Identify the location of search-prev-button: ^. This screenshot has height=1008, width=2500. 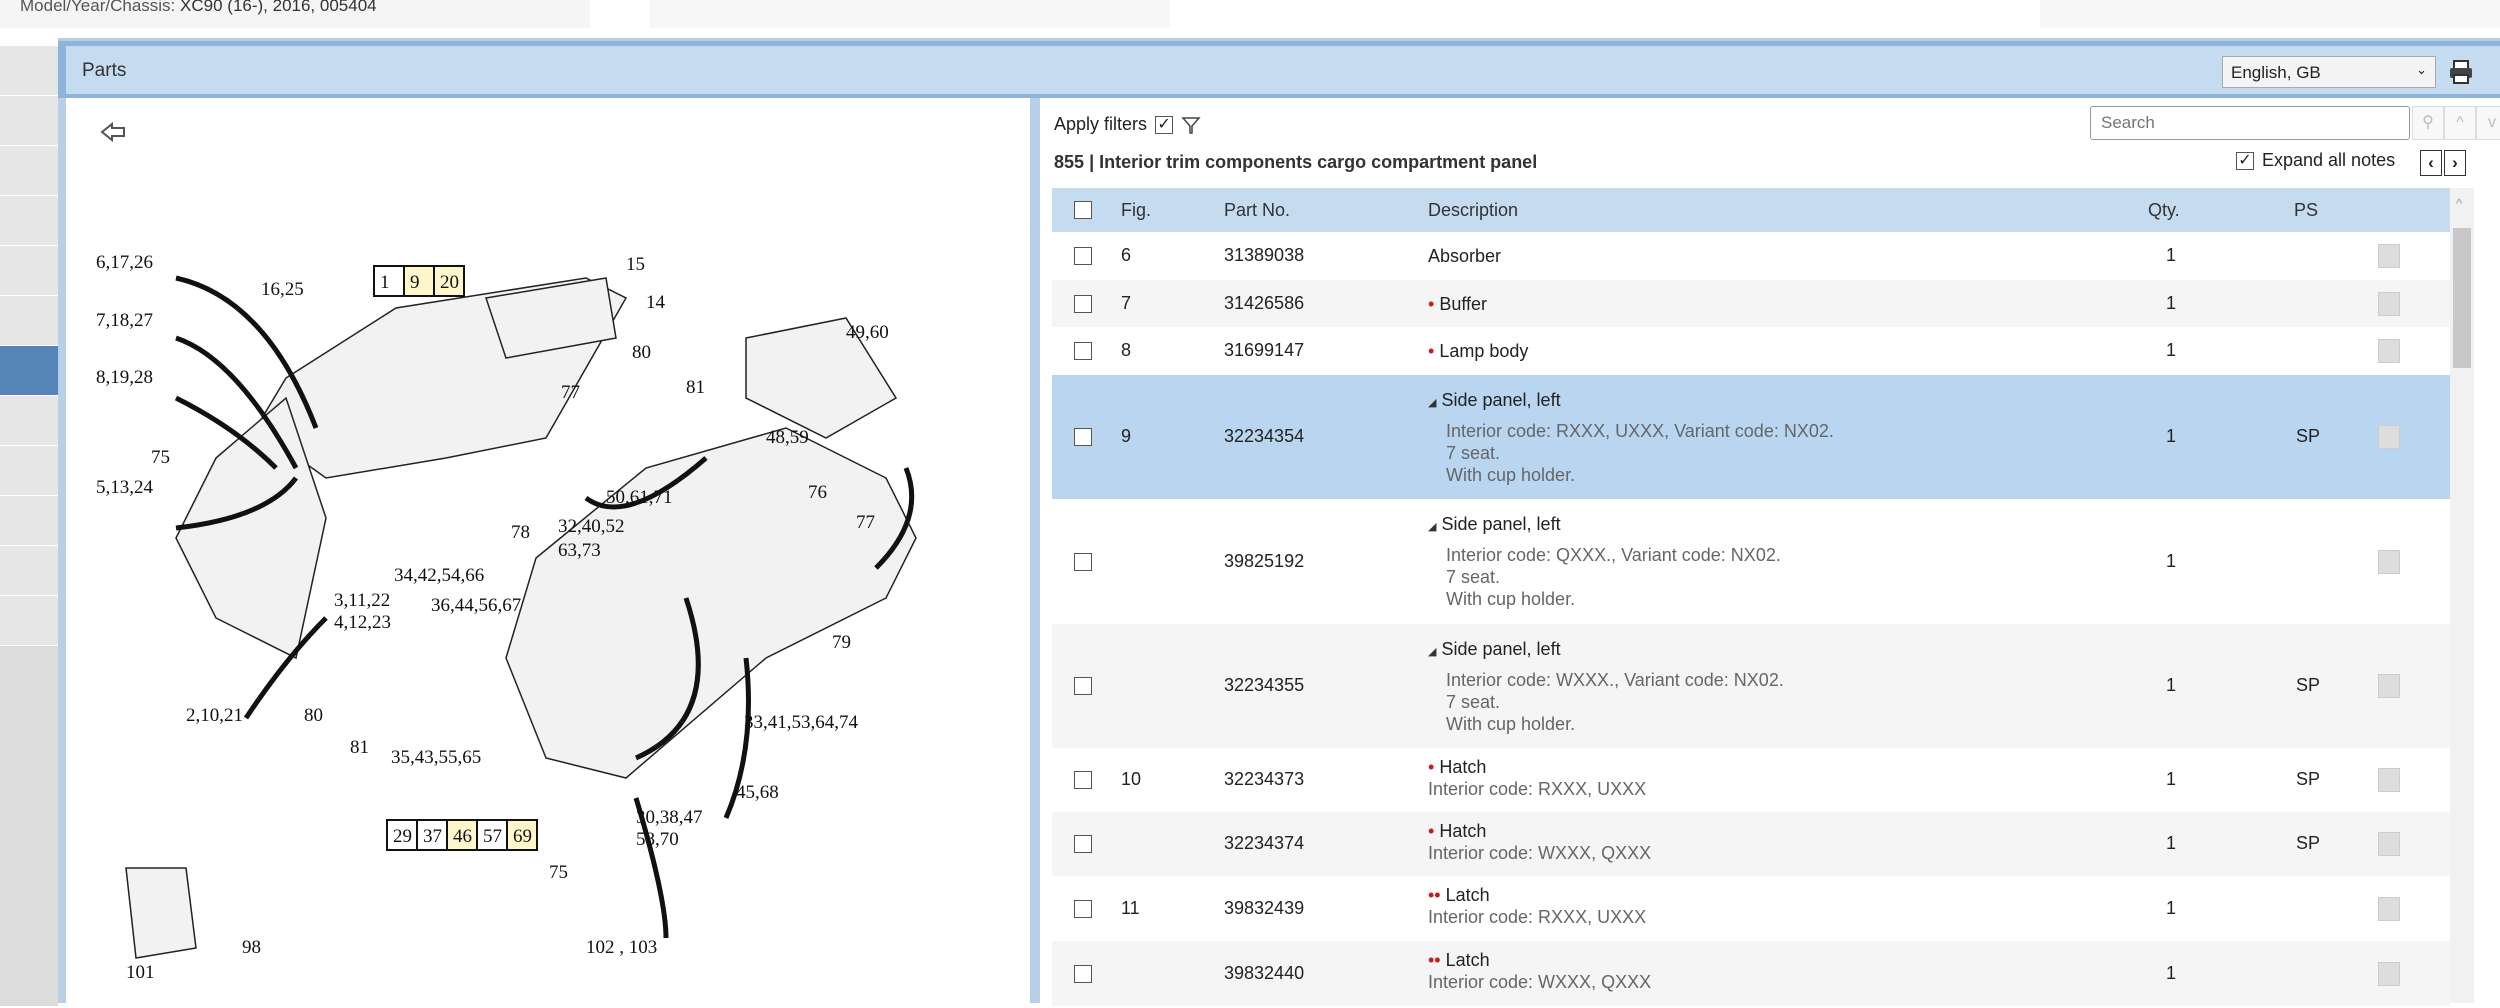
(2460, 123).